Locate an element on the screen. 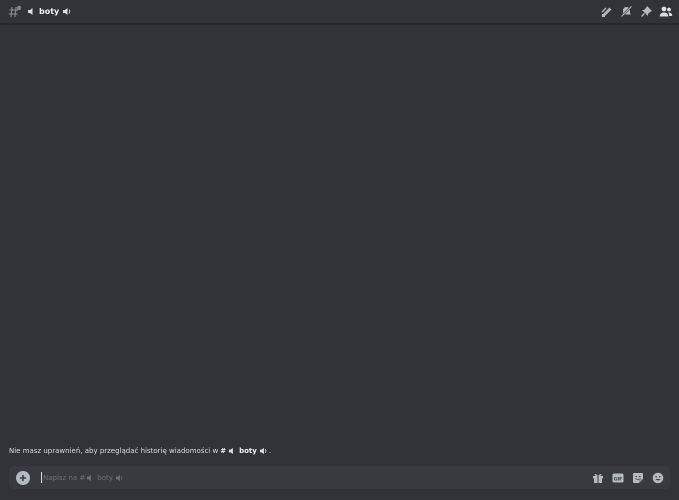 This screenshot has width=679, height=500. plus-icon is located at coordinates (23, 477).